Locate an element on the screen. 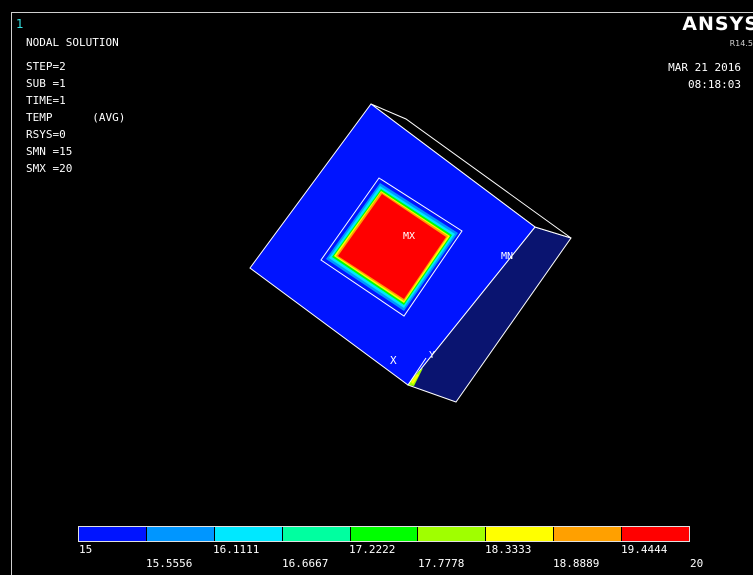 This screenshot has height=575, width=753. min-marker-label: MN is located at coordinates (507, 256).